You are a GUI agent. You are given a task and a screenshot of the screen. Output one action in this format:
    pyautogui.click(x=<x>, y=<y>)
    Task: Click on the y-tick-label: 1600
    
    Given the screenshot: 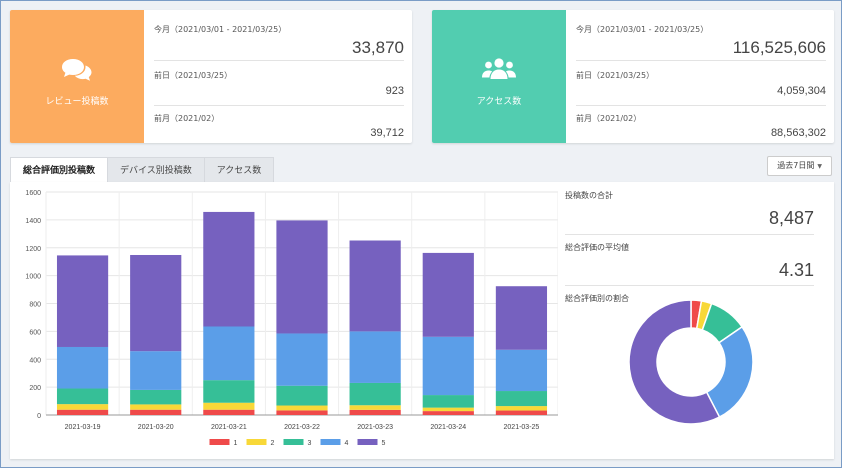 What is the action you would take?
    pyautogui.click(x=33, y=193)
    